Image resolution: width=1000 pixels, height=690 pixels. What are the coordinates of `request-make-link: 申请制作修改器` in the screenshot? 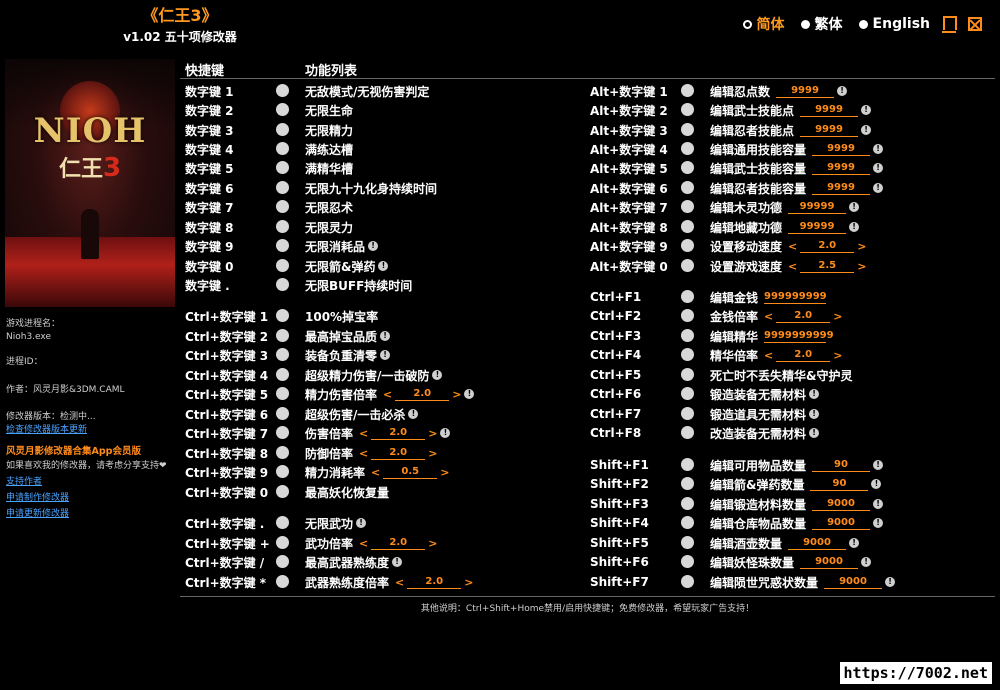 It's located at (37, 498).